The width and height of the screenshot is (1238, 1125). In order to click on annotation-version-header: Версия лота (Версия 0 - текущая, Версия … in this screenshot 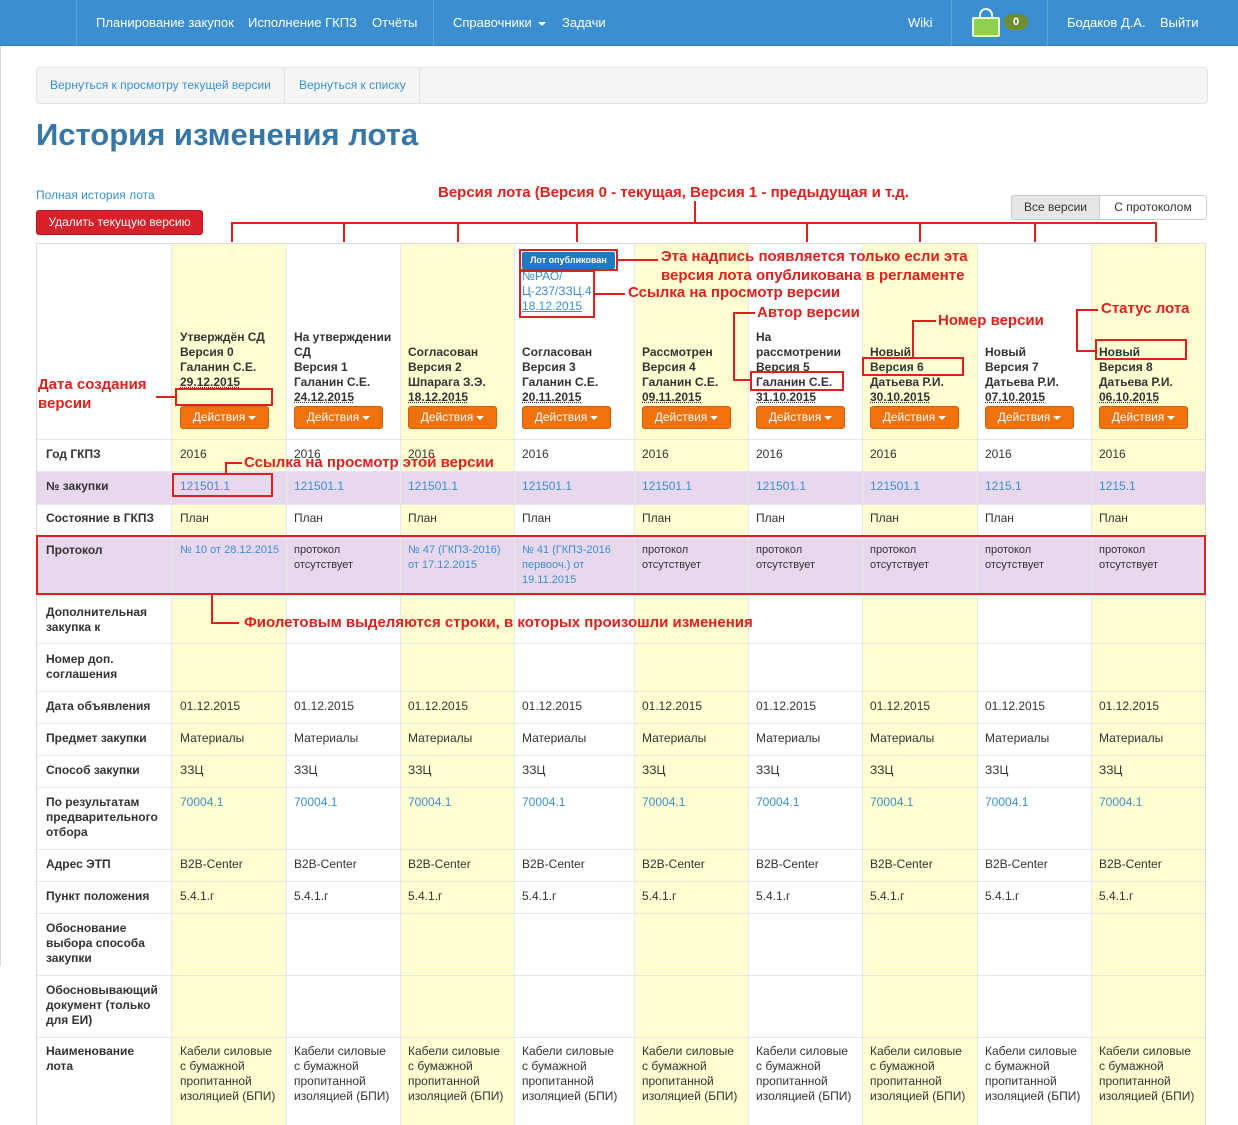, I will do `click(673, 192)`.